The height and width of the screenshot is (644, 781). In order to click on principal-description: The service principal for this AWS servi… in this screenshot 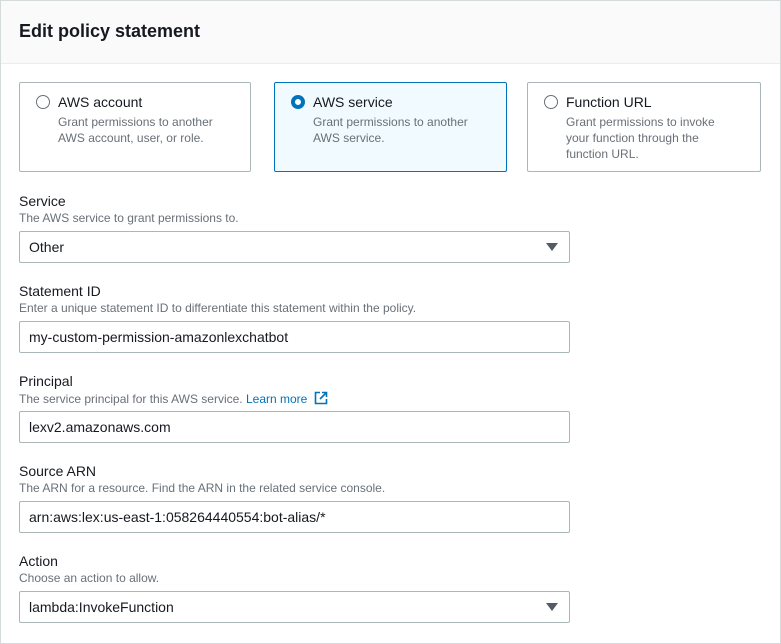, I will do `click(131, 399)`.